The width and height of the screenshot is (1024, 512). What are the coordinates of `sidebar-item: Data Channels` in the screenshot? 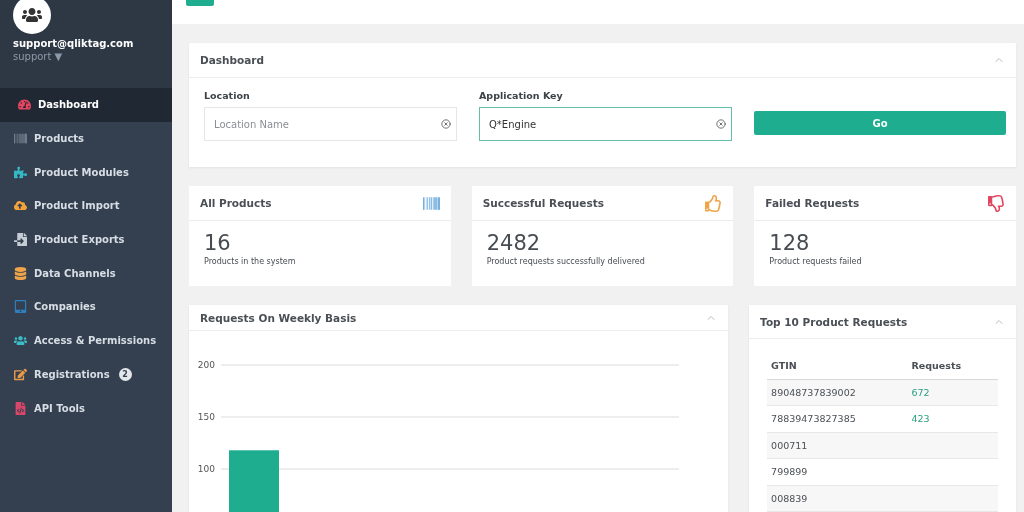 It's located at (86, 273).